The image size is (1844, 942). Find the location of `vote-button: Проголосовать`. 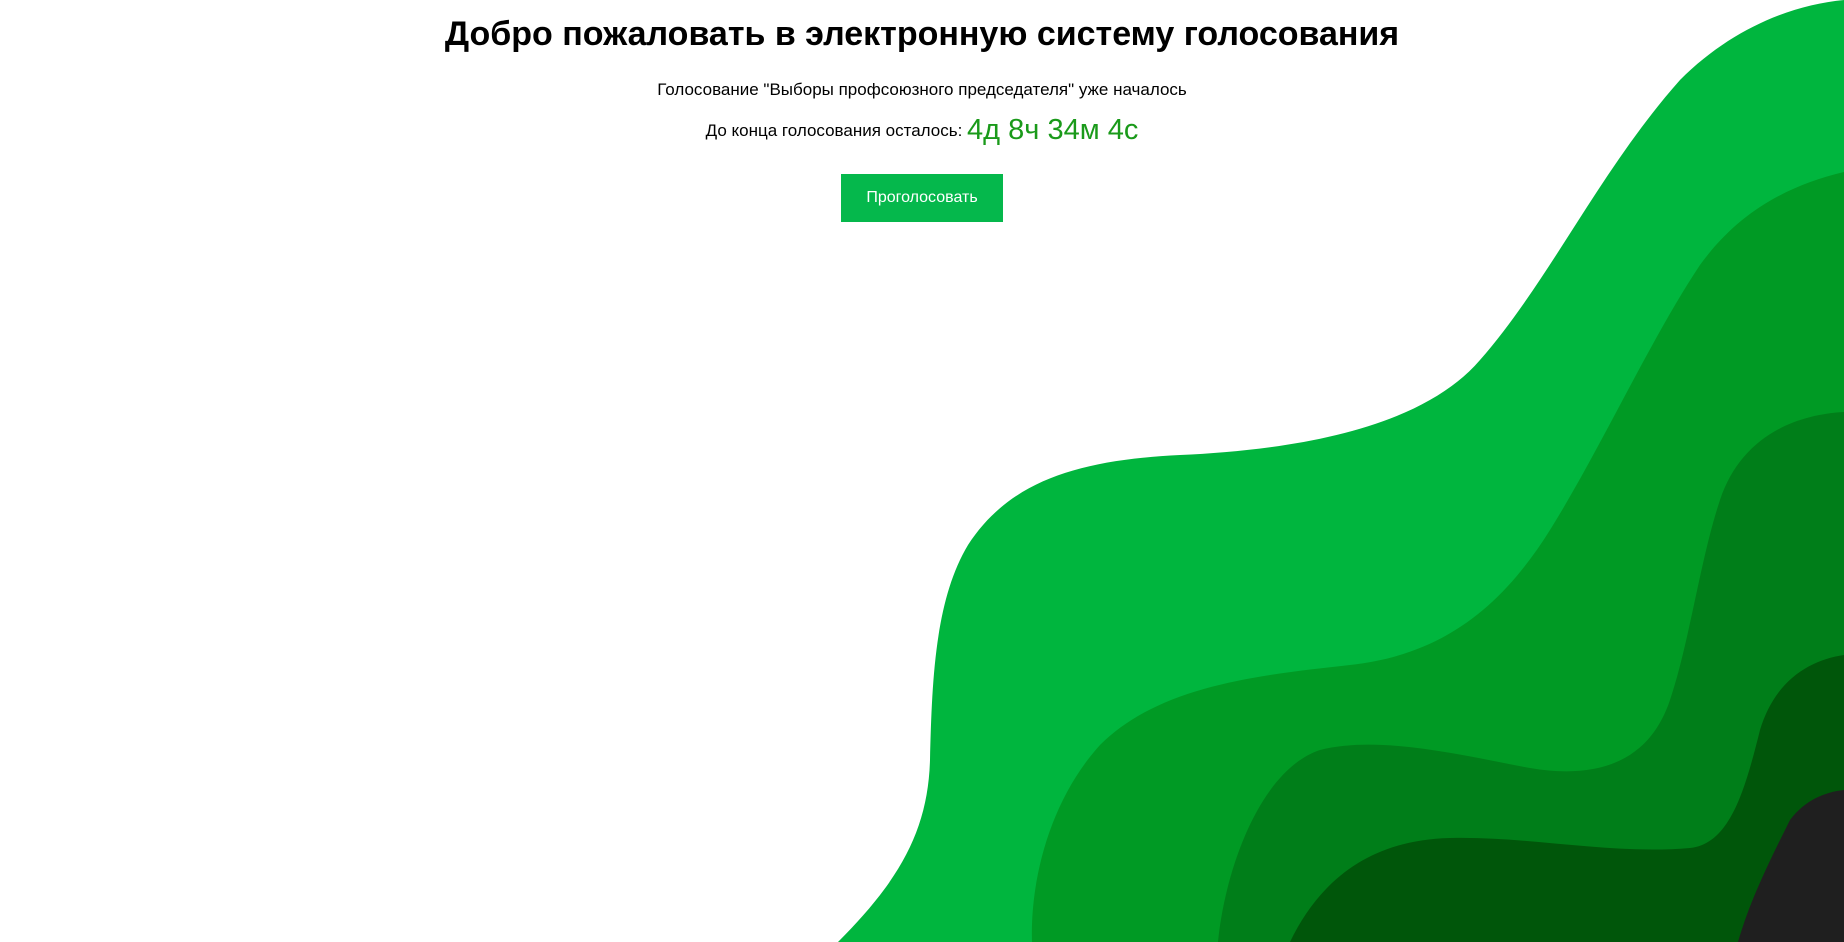

vote-button: Проголосовать is located at coordinates (922, 198).